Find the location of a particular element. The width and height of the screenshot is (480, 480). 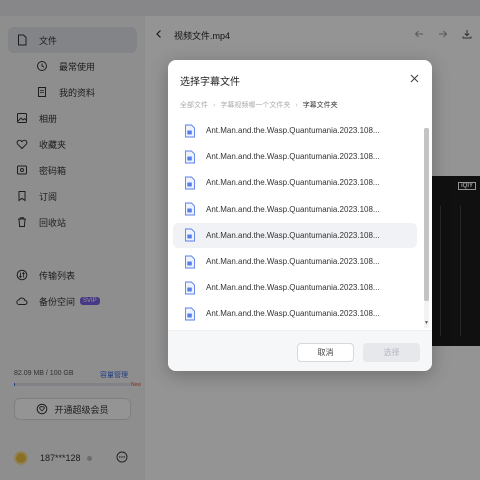

dialog-footer: 取消 选择 is located at coordinates (300, 350).